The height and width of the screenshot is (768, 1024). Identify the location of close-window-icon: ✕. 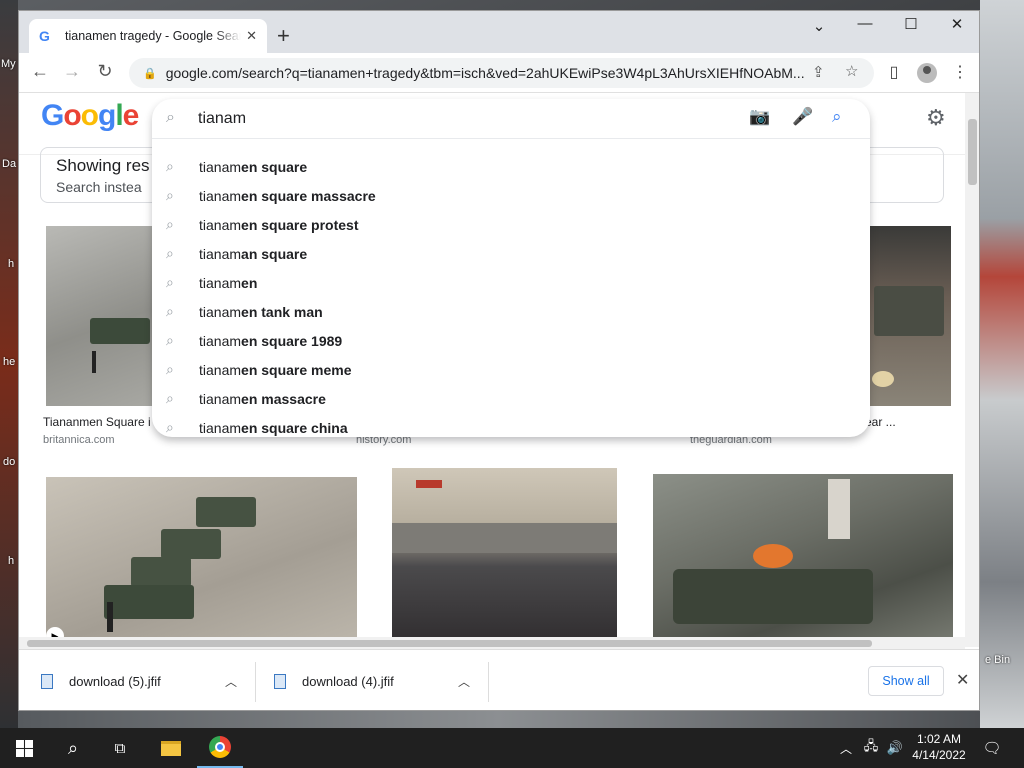
(957, 24).